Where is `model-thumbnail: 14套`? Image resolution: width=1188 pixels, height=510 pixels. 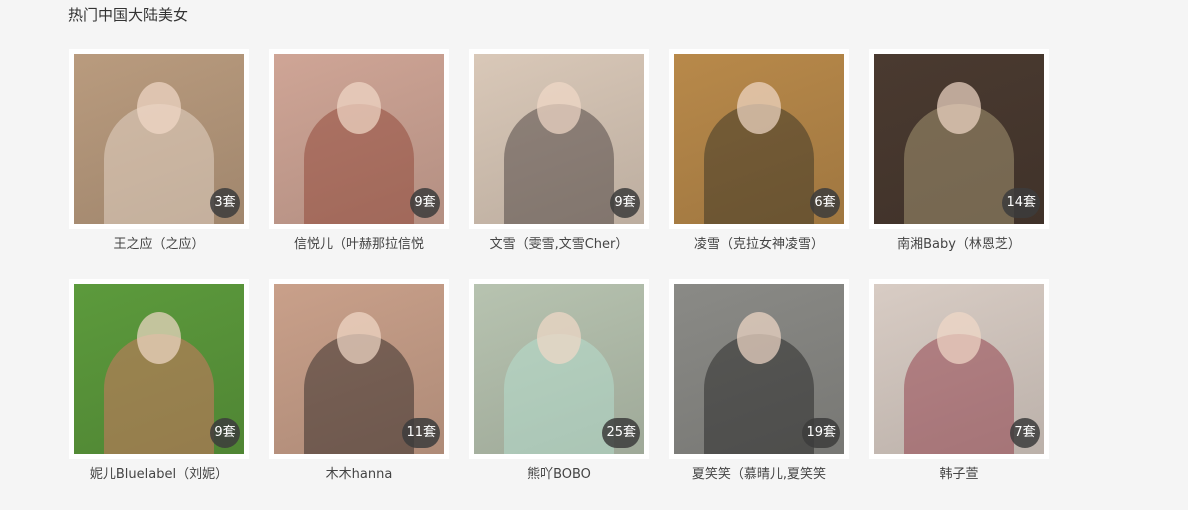
model-thumbnail: 14套 is located at coordinates (959, 139).